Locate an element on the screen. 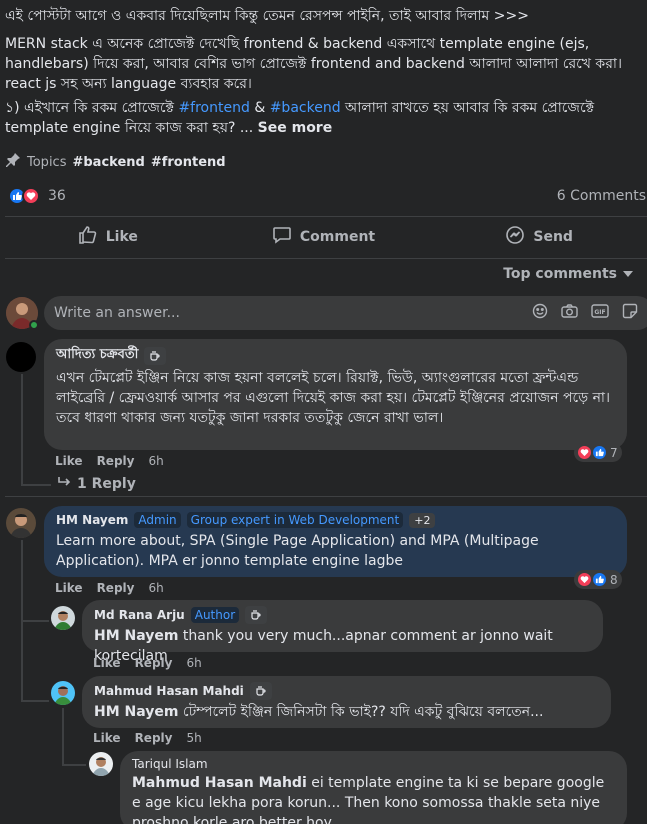 Image resolution: width=647 pixels, height=824 pixels. reply-meta: Like Reply 5h is located at coordinates (147, 738).